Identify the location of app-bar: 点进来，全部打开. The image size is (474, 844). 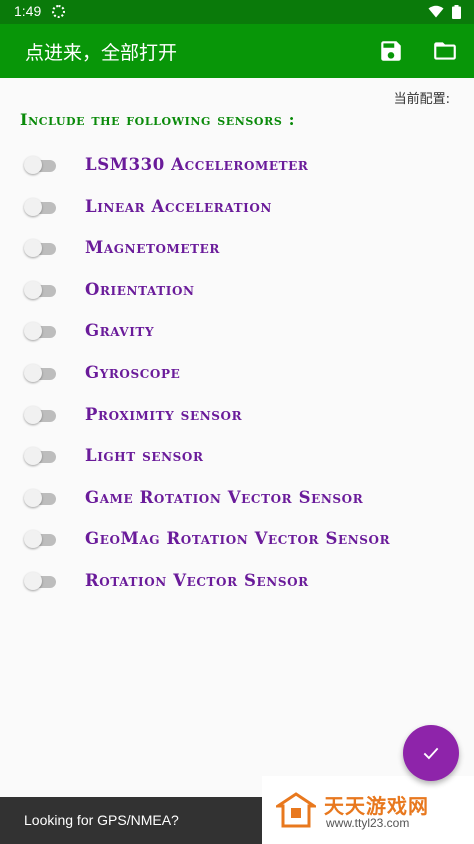
(237, 51).